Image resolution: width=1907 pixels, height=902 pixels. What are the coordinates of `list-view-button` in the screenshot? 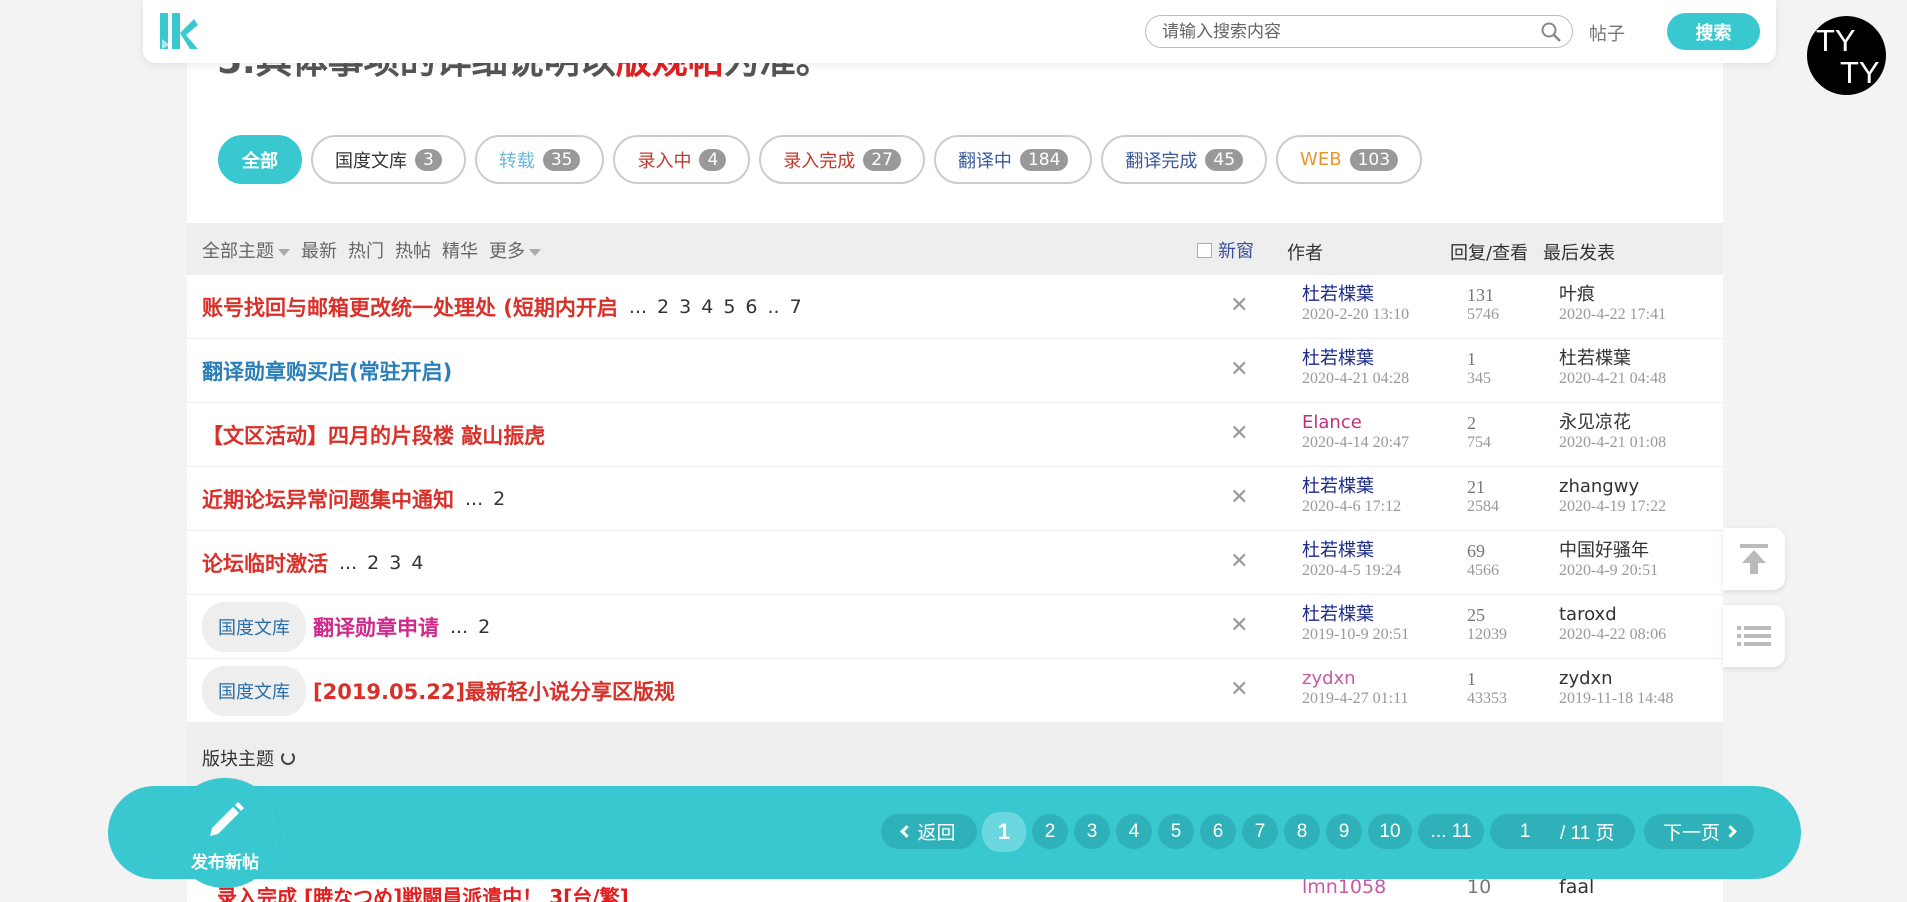 It's located at (1754, 636).